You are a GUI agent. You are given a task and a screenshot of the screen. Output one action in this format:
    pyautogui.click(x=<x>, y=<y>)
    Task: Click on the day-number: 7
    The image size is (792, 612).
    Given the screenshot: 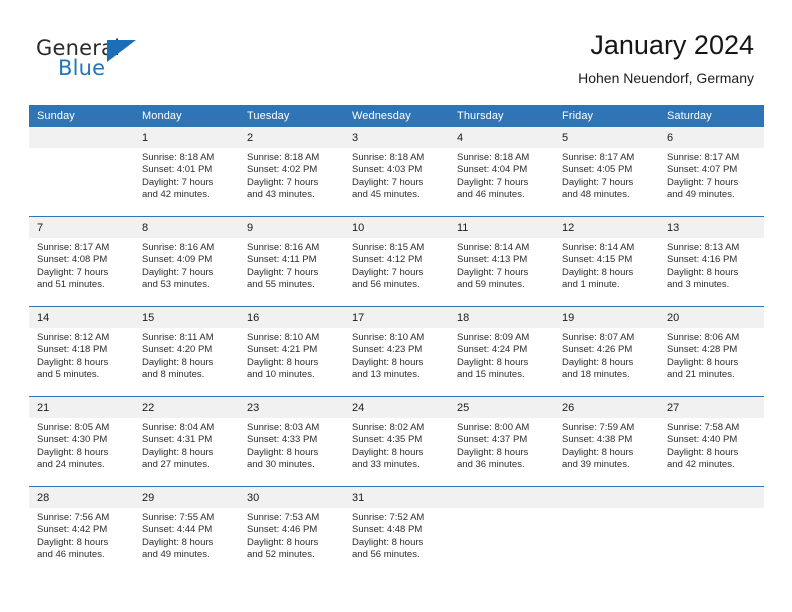 What is the action you would take?
    pyautogui.click(x=81, y=227)
    